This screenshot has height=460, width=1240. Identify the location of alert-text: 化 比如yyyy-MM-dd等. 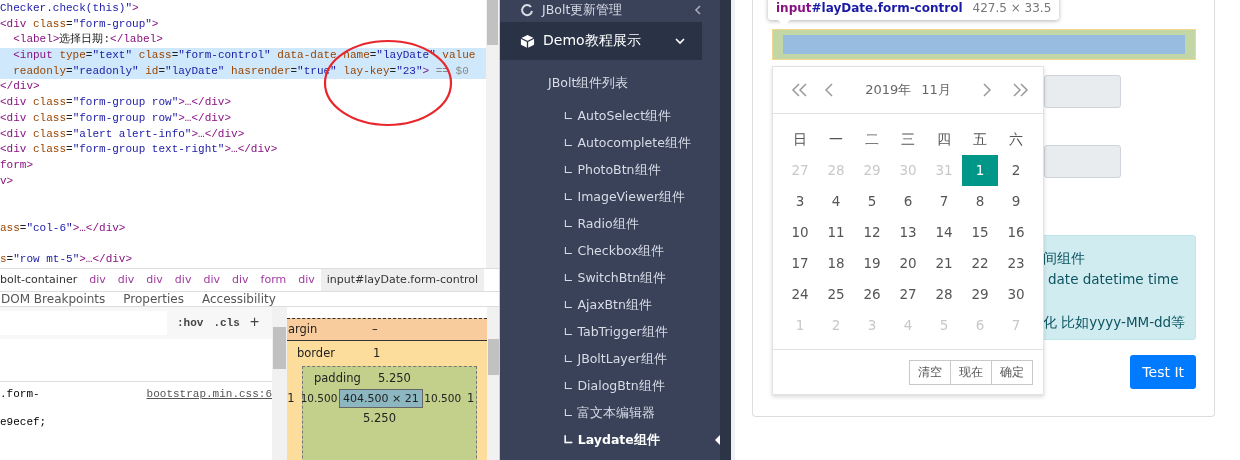
(1115, 322).